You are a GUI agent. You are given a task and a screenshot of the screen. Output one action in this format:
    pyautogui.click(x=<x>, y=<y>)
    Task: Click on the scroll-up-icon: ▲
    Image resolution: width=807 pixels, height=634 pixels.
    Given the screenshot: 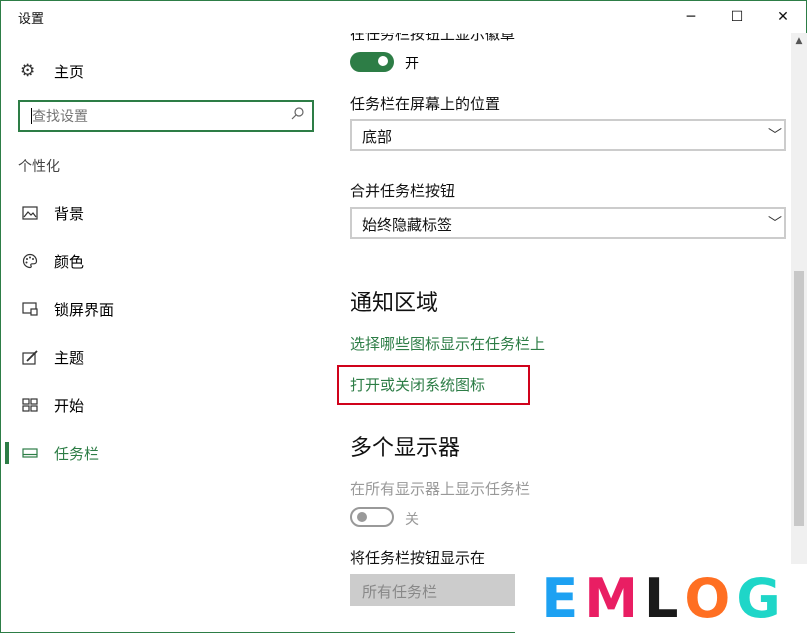 What is the action you would take?
    pyautogui.click(x=799, y=41)
    